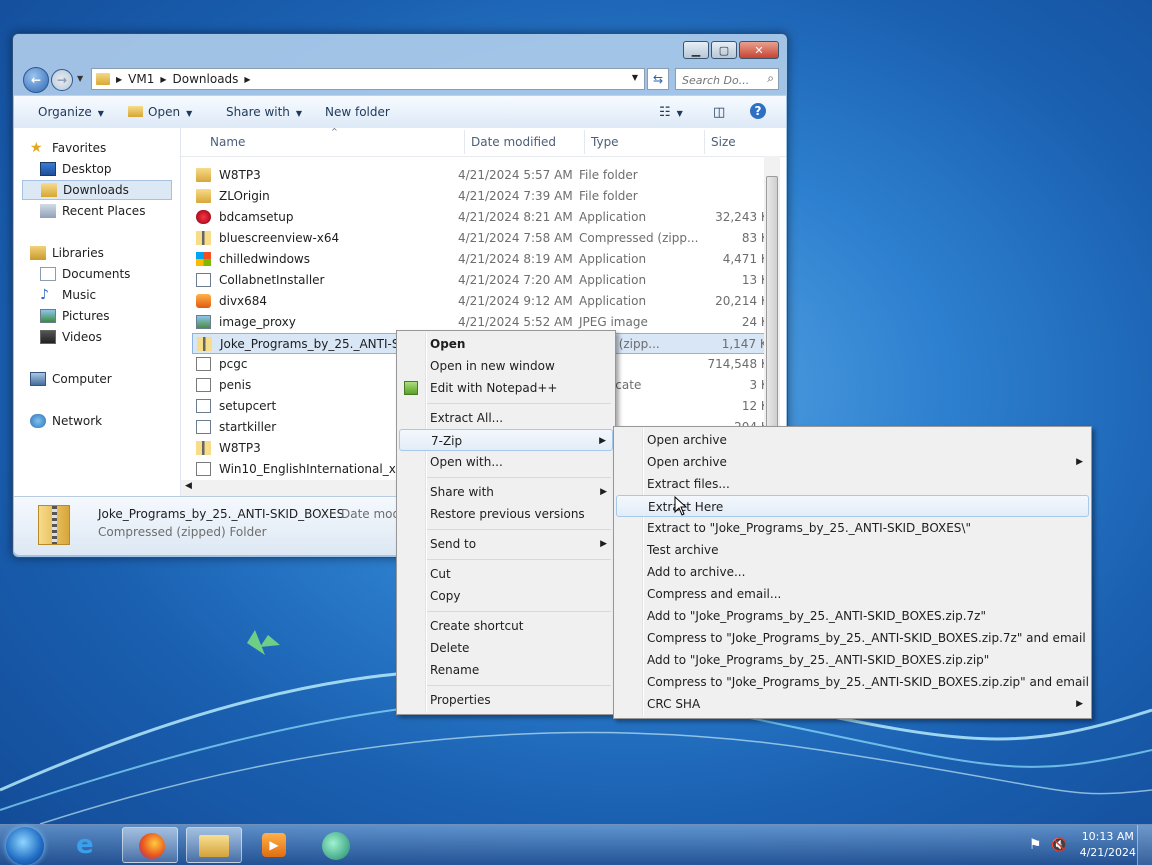 This screenshot has width=1152, height=865. I want to click on file-type: Application, so click(613, 301).